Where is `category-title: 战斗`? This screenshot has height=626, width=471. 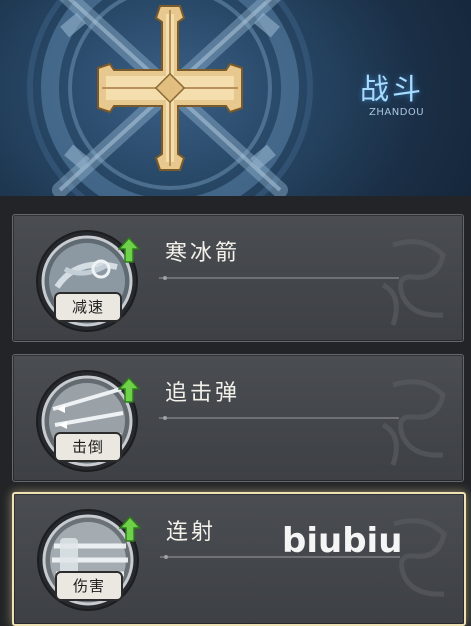
category-title: 战斗 is located at coordinates (392, 89).